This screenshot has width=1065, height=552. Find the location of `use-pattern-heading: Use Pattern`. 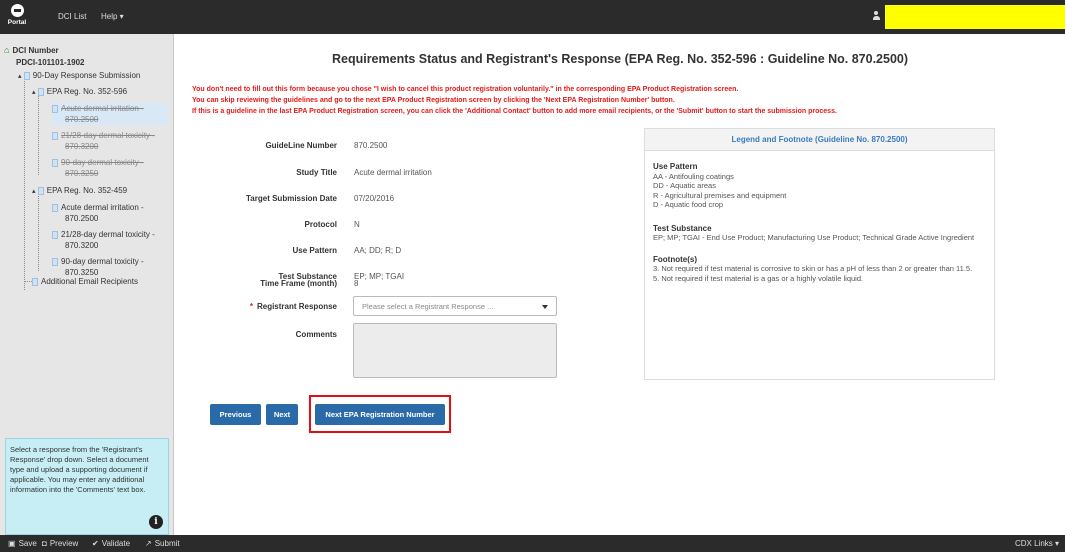

use-pattern-heading: Use Pattern is located at coordinates (675, 166).